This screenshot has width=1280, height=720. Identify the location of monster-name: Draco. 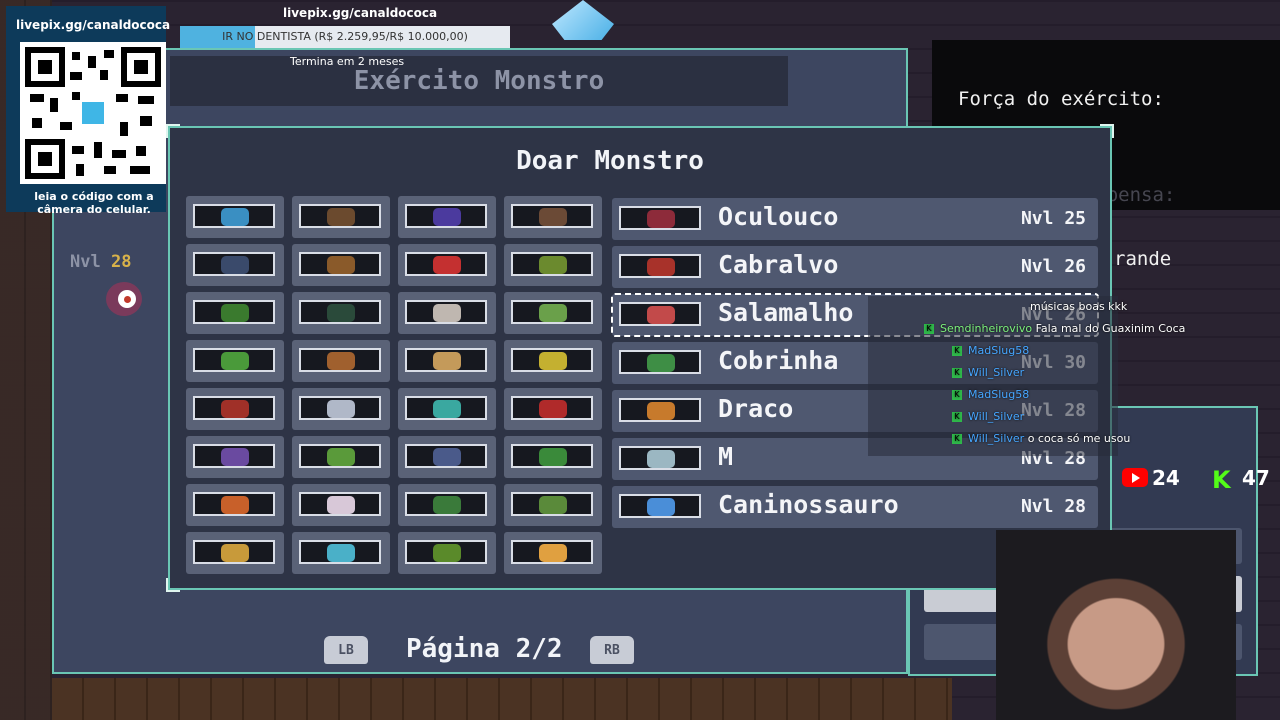
(756, 408).